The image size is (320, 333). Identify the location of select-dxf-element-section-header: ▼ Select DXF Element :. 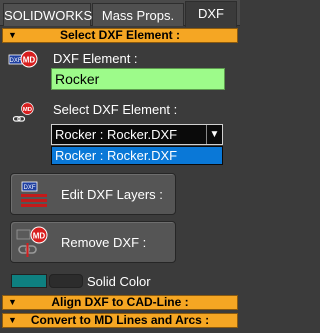
(120, 35).